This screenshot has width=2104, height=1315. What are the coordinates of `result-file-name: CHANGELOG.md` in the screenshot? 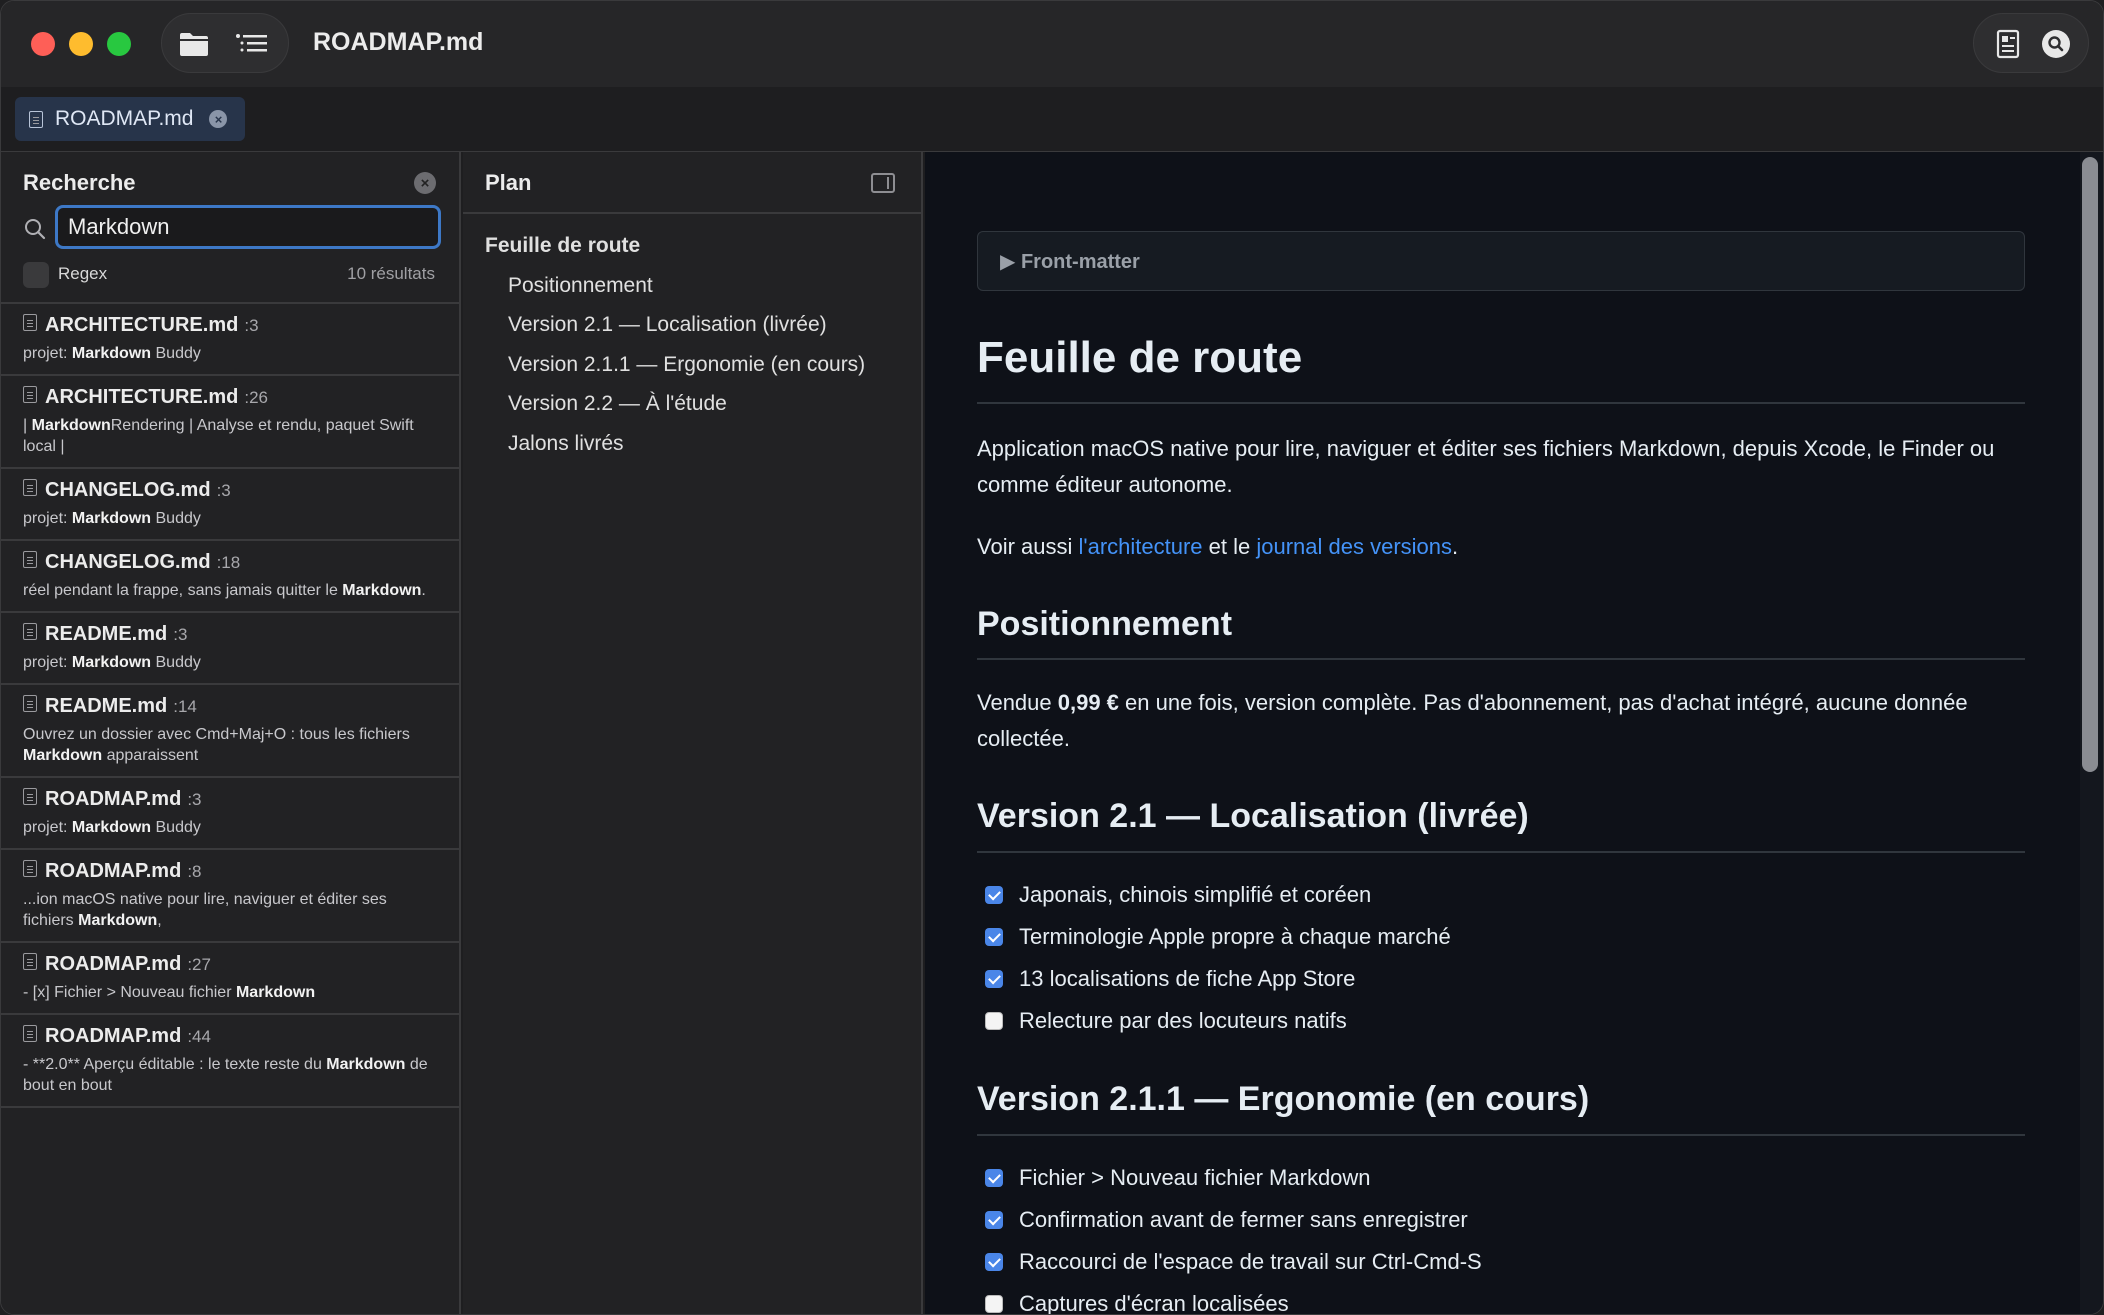 It's located at (128, 562).